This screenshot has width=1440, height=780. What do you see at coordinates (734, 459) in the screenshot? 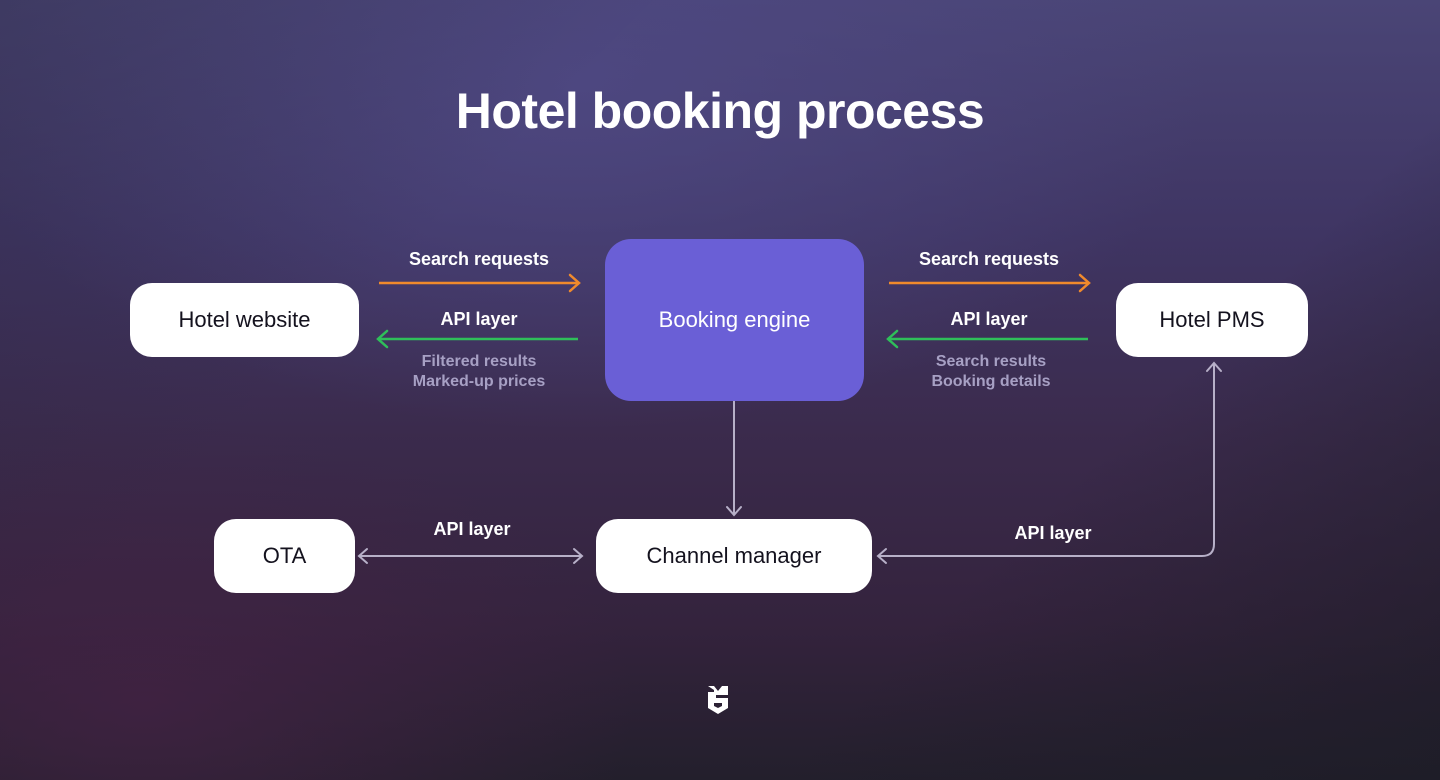
I see `arrow-engine-to-channel-manager` at bounding box center [734, 459].